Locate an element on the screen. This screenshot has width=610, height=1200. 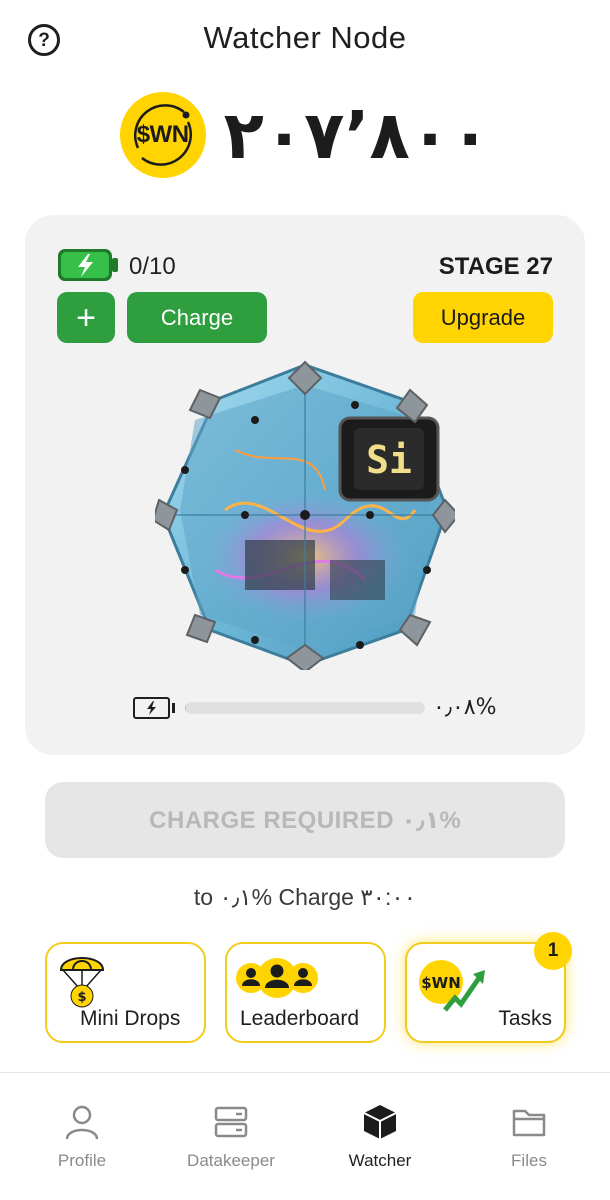
nav-label-datakeeper: Datakeeper is located at coordinates (231, 1160).